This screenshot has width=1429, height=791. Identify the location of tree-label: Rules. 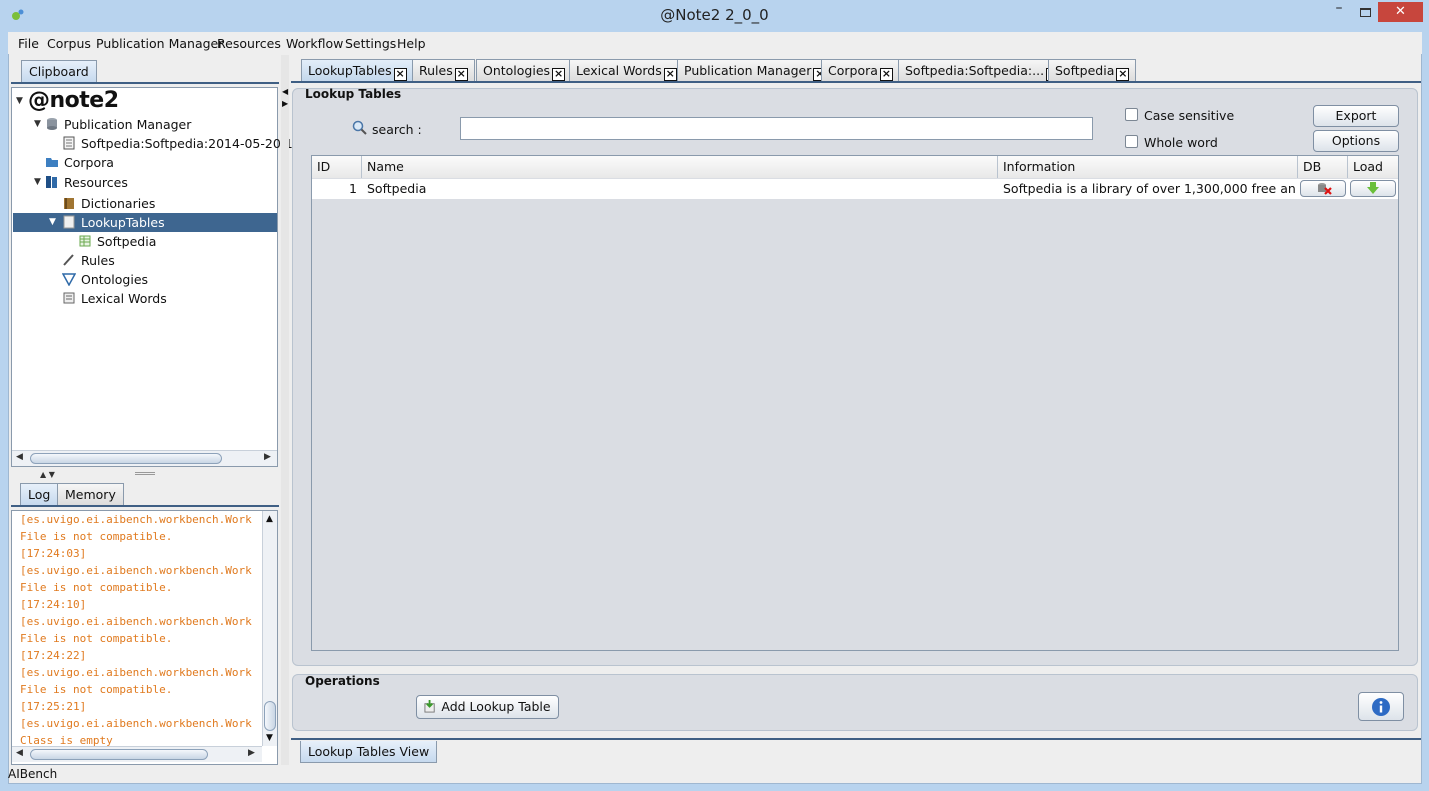
(98, 260).